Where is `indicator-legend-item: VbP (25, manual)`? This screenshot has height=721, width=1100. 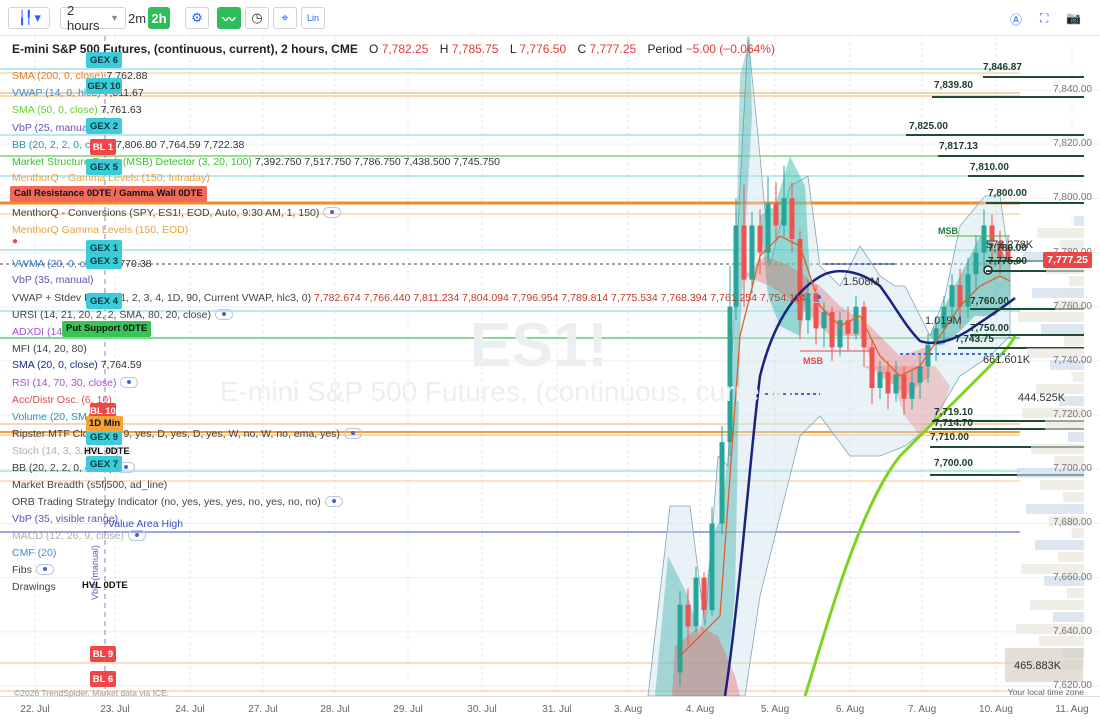
indicator-legend-item: VbP (25, manual) is located at coordinates (53, 128).